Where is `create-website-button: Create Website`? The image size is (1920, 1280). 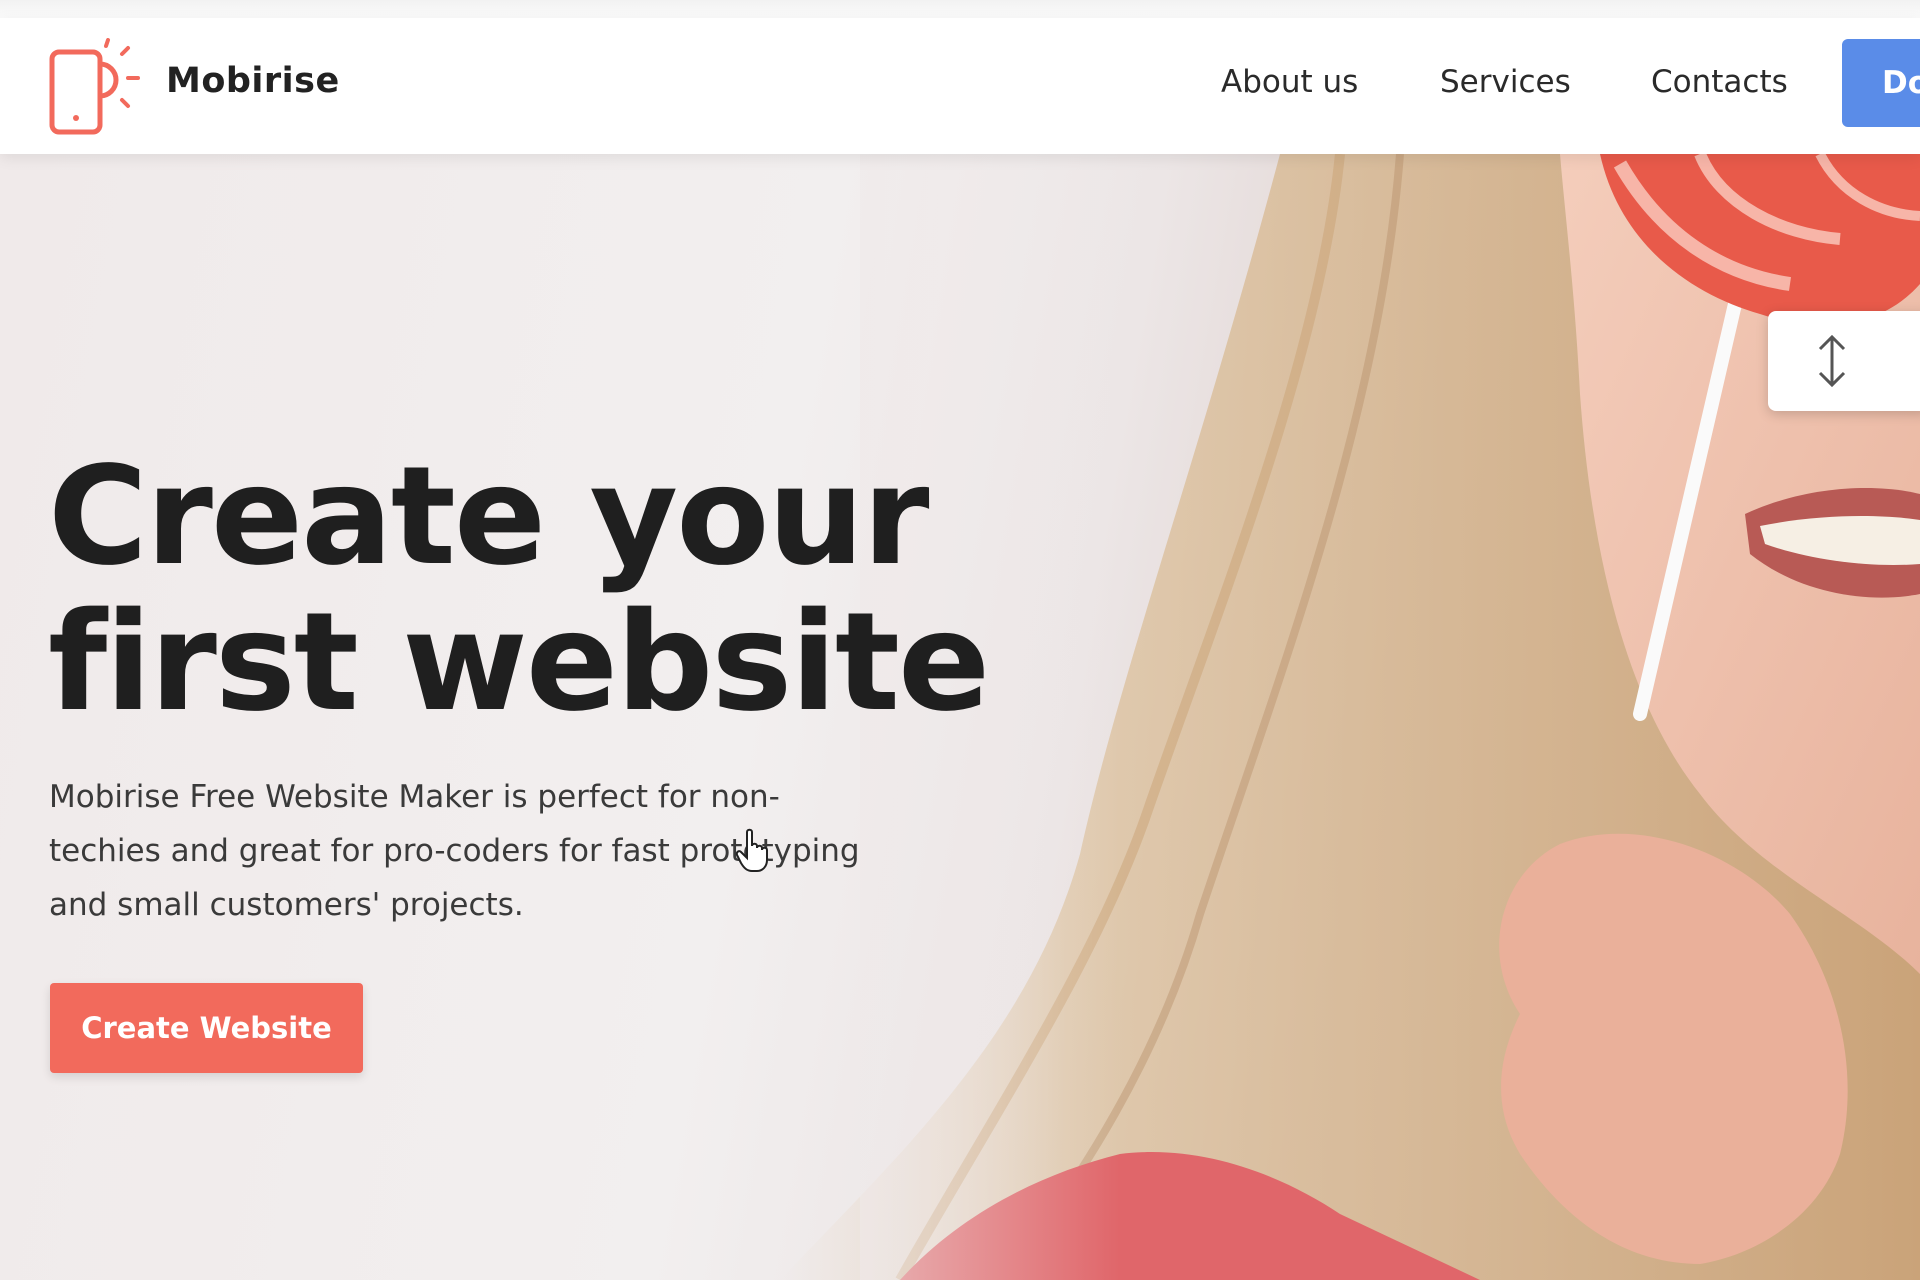
create-website-button: Create Website is located at coordinates (206, 1028).